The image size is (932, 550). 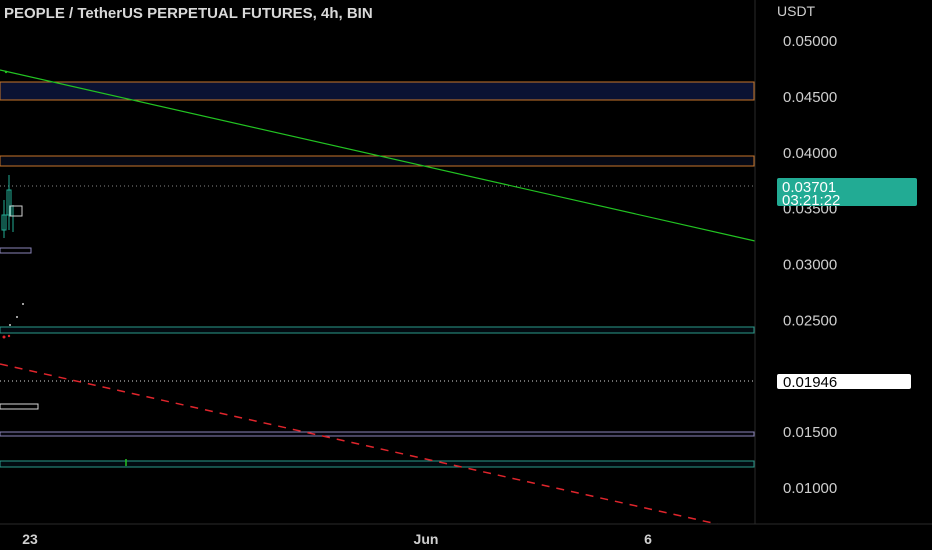 What do you see at coordinates (810, 320) in the screenshot?
I see `y-tick-label: 0.02500` at bounding box center [810, 320].